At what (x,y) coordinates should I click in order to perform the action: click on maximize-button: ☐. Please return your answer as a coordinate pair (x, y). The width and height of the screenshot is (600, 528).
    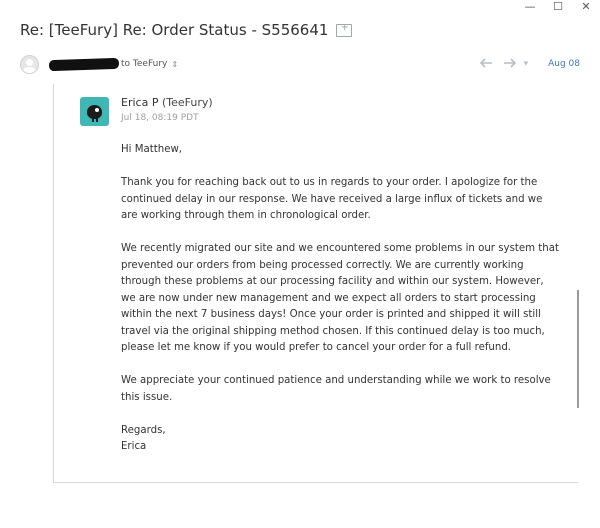
    Looking at the image, I should click on (558, 7).